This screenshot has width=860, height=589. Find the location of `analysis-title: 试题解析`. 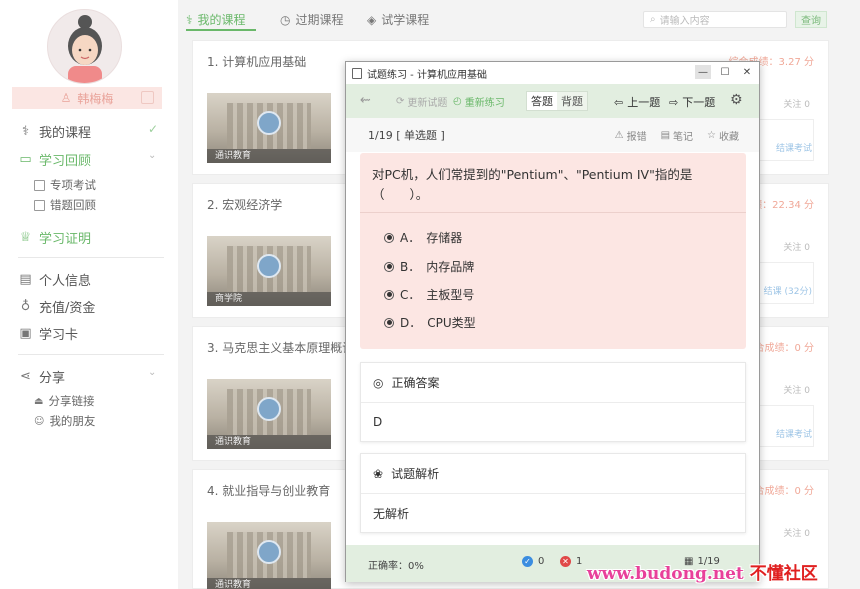

analysis-title: 试题解析 is located at coordinates (415, 474).